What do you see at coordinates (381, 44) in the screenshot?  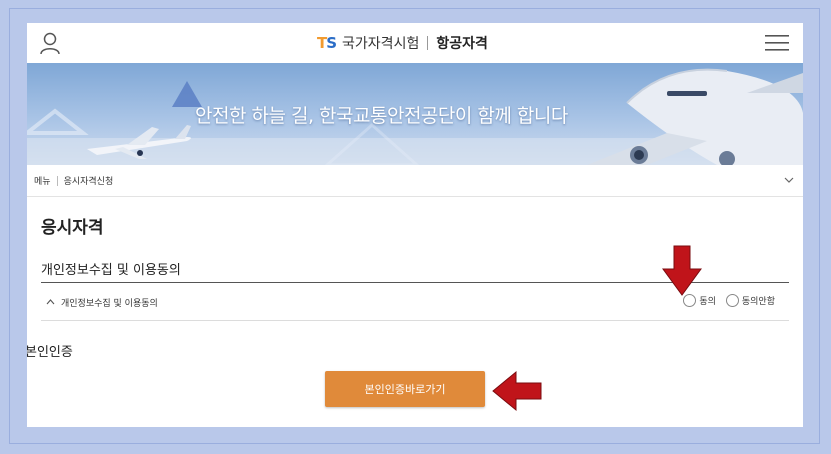 I see `agency-name: 국가자격시험` at bounding box center [381, 44].